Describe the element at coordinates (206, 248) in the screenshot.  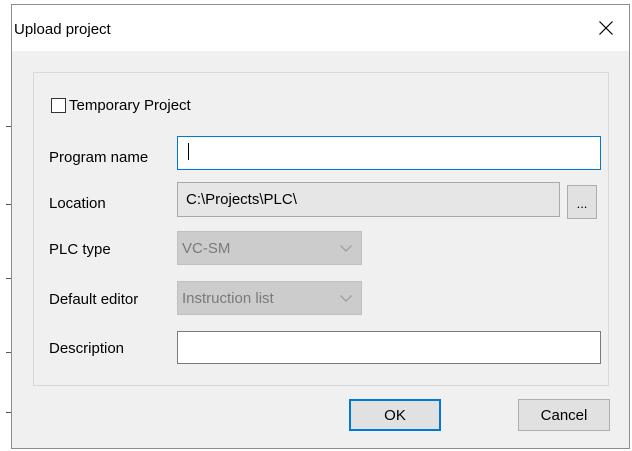
I see `plc-type-value: VC-SM` at that location.